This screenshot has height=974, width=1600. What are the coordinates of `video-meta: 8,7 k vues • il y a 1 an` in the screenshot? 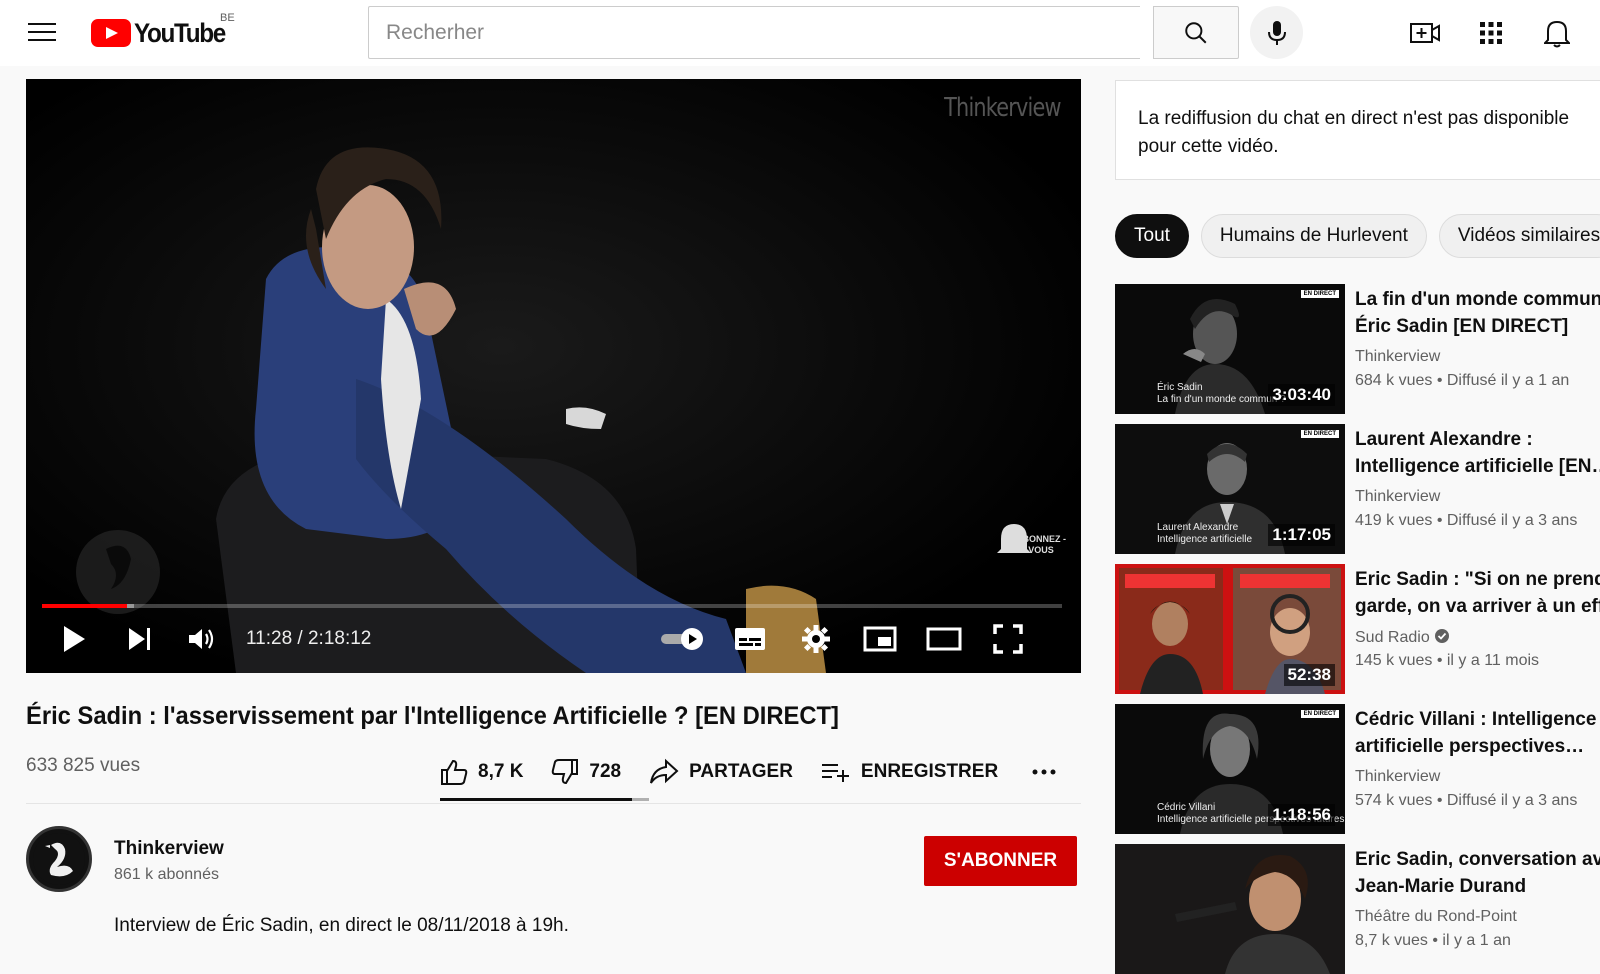 It's located at (1433, 940).